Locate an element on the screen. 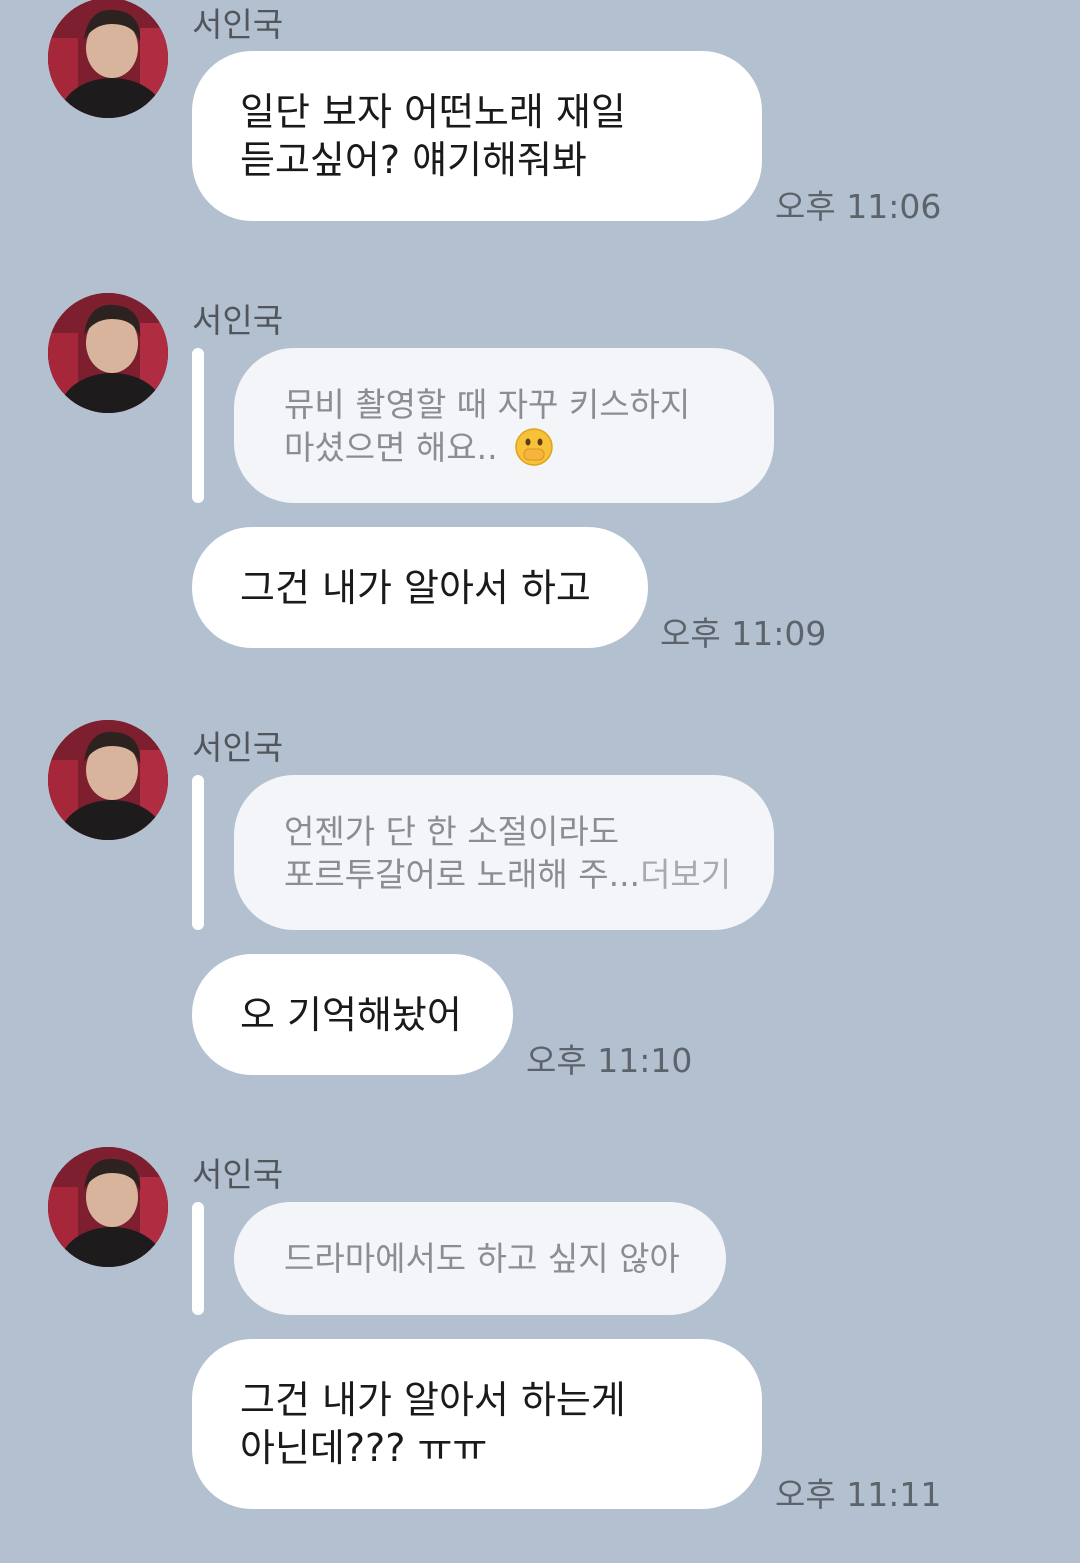 The height and width of the screenshot is (1563, 1080). quoted-line: 언젠가 단 한 소절이라도 is located at coordinates (452, 831).